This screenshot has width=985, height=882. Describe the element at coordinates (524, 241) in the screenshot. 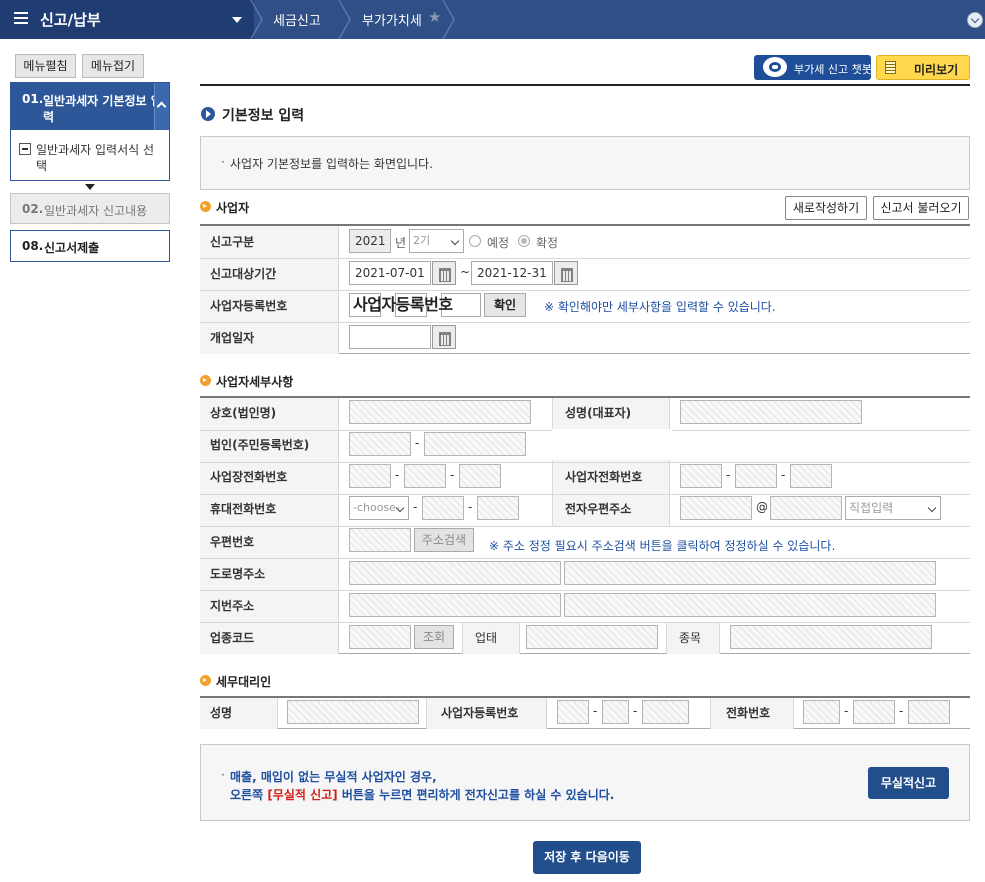

I see `radio-final` at that location.